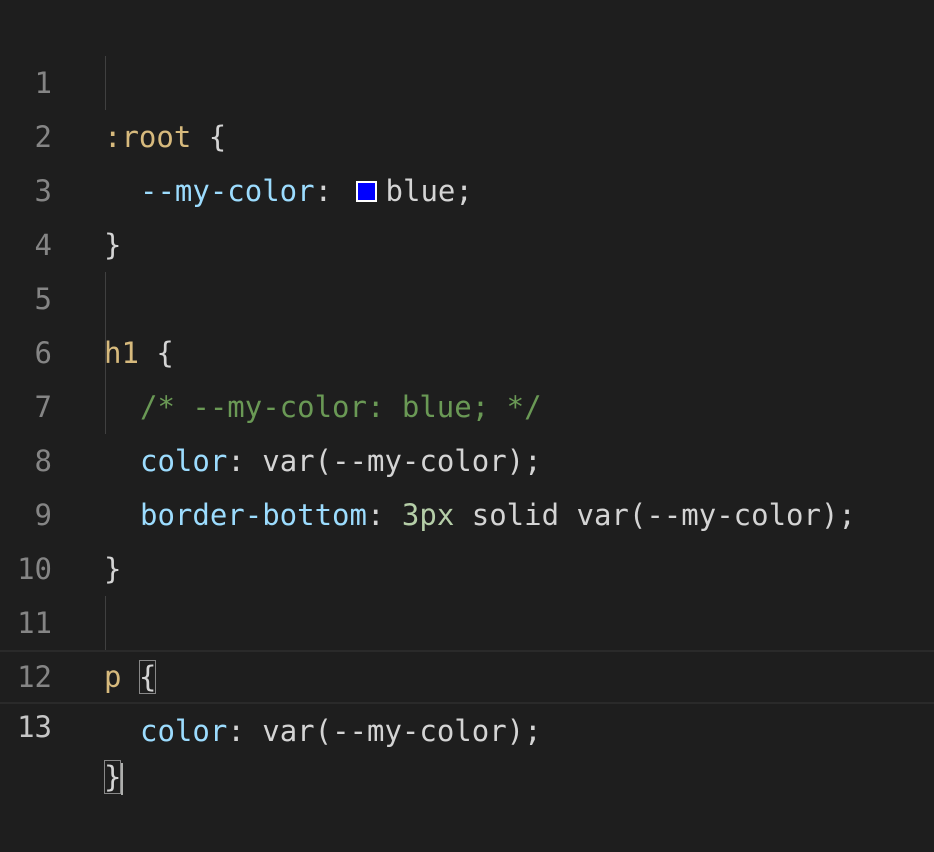  I want to click on code-content: }, so click(114, 777).